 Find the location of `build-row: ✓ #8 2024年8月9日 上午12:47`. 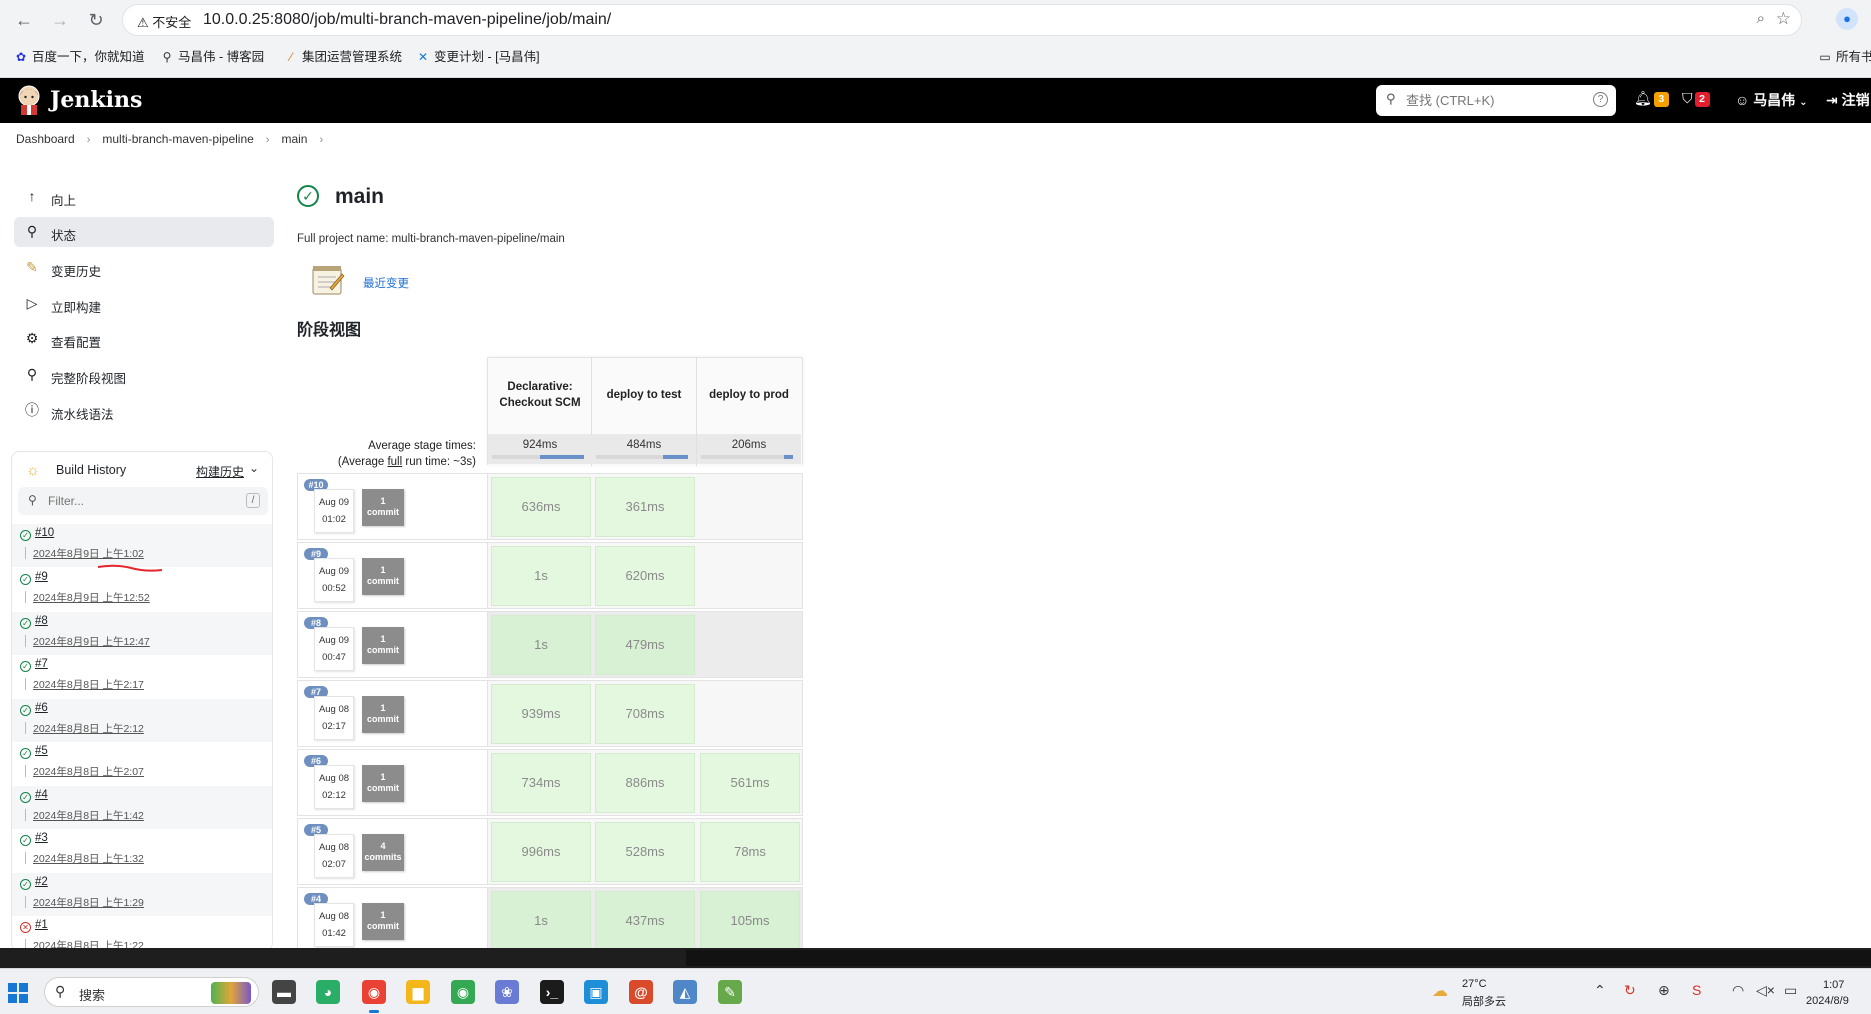

build-row: ✓ #8 2024年8月9日 上午12:47 is located at coordinates (142, 633).